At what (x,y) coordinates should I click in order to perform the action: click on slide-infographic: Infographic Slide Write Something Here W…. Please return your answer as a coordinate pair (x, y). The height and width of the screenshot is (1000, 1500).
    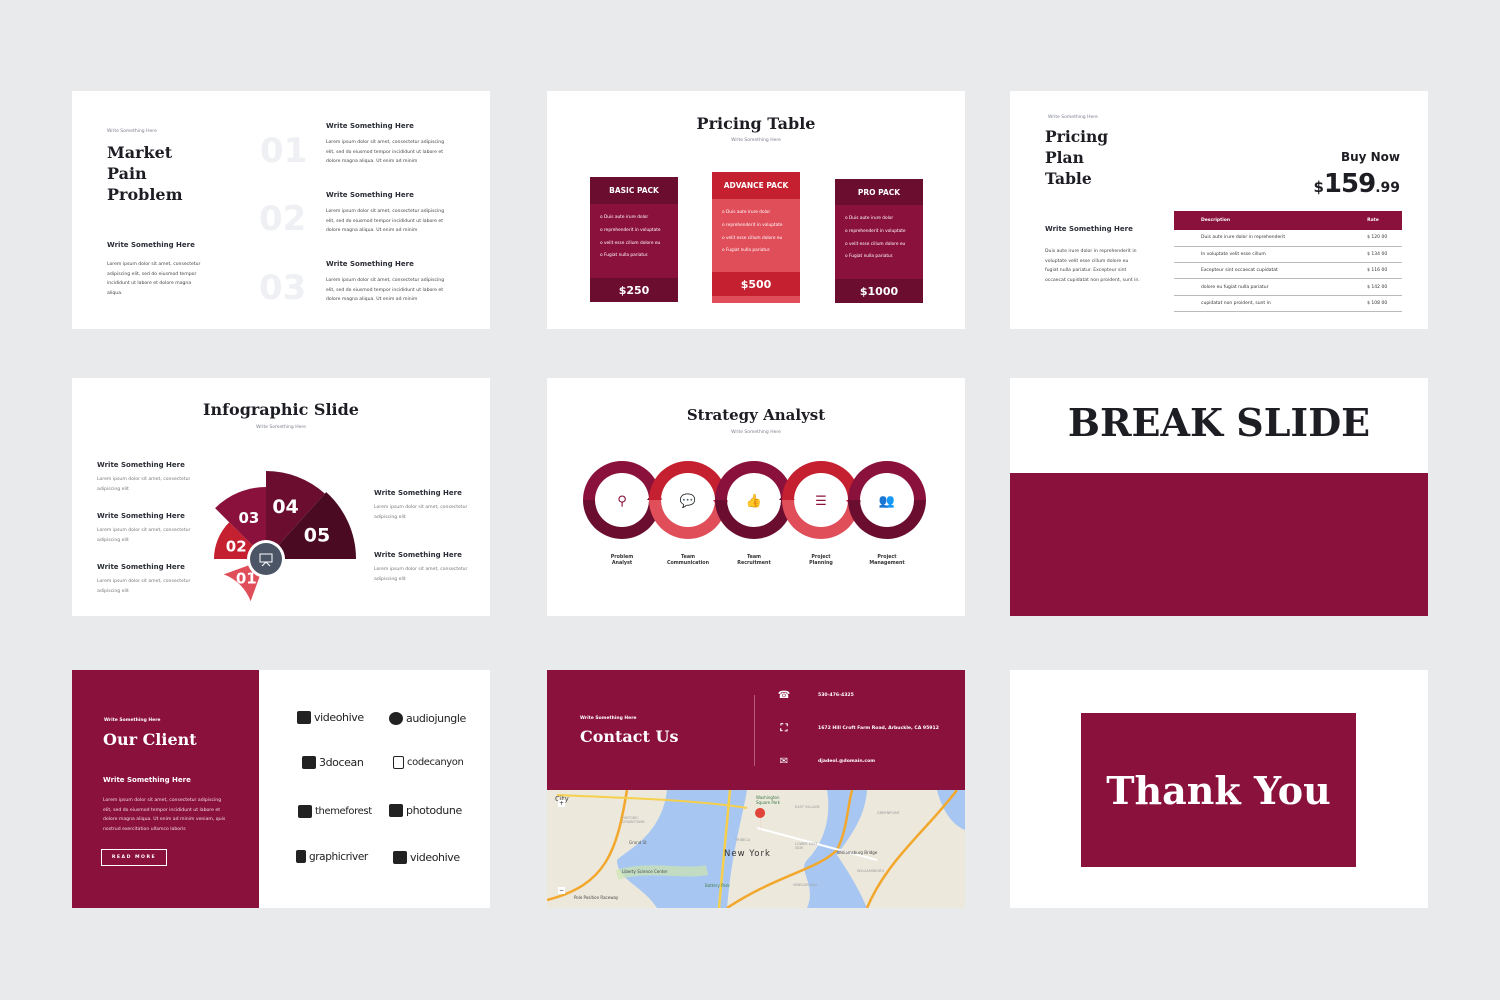
    Looking at the image, I should click on (281, 497).